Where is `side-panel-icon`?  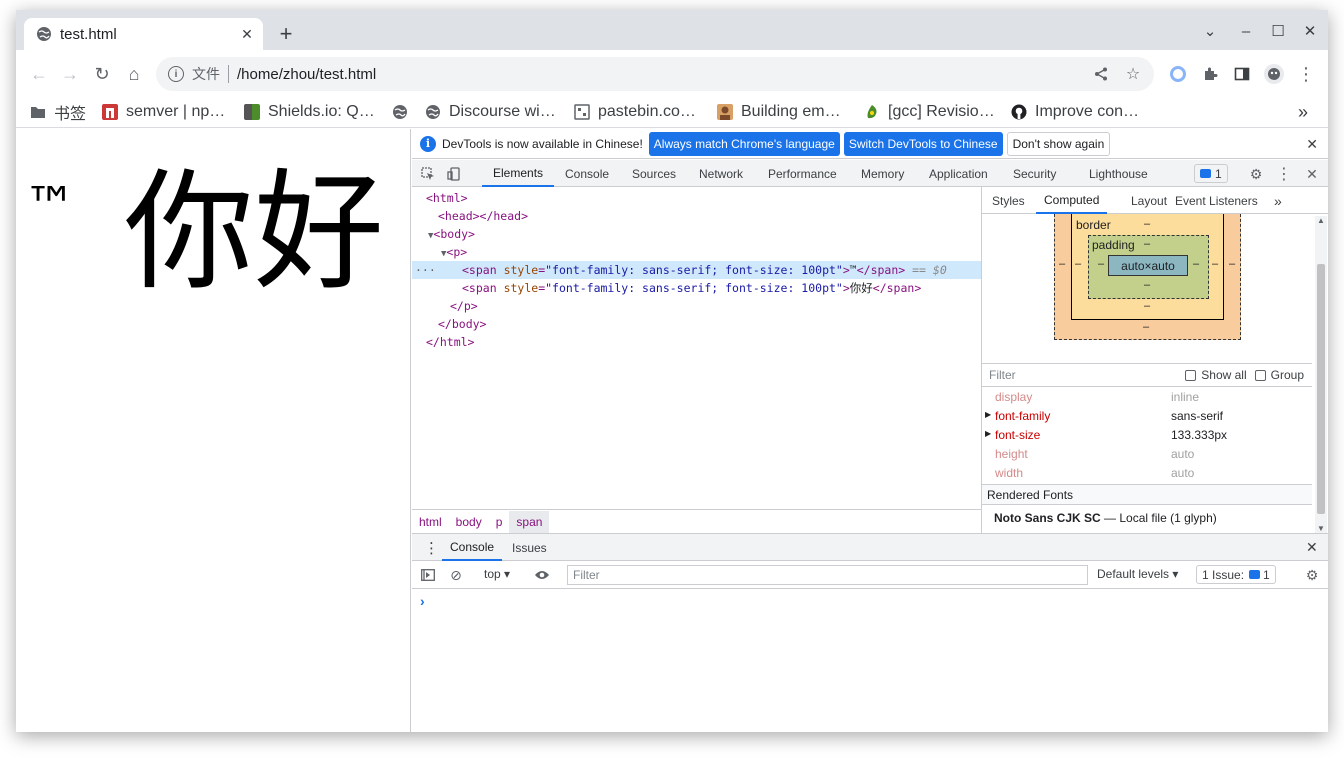
side-panel-icon is located at coordinates (1242, 74).